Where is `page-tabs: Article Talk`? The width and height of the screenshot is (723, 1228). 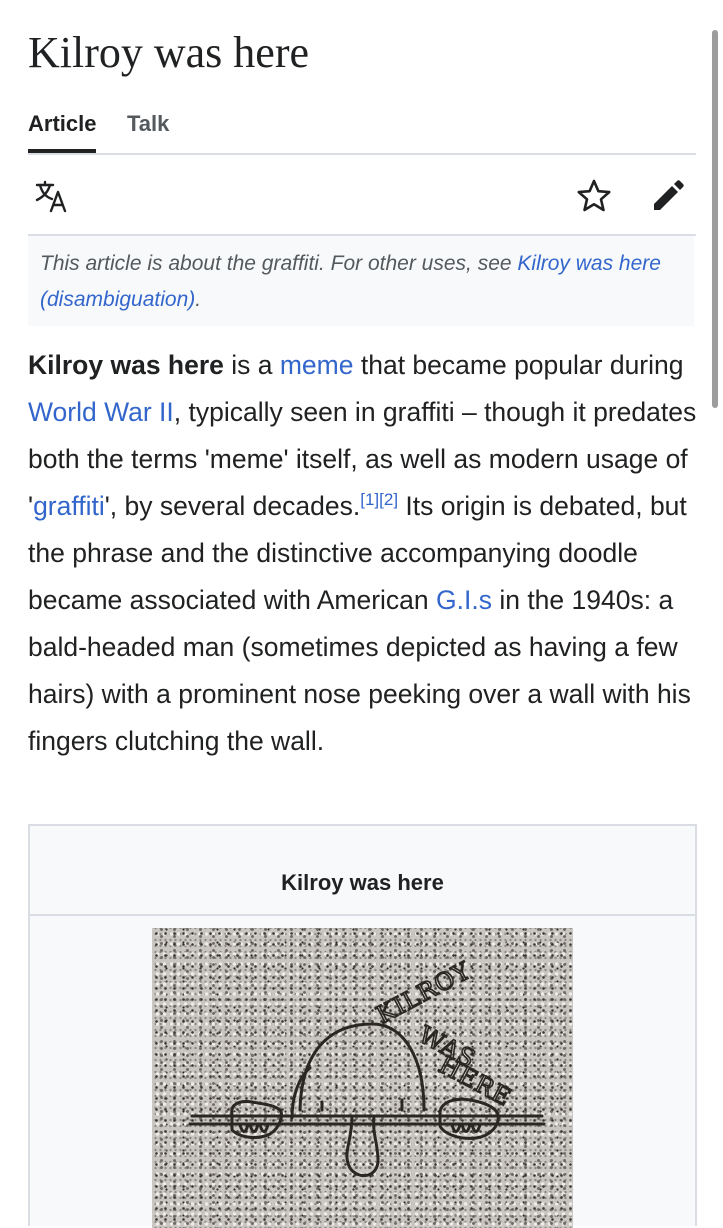 page-tabs: Article Talk is located at coordinates (362, 130).